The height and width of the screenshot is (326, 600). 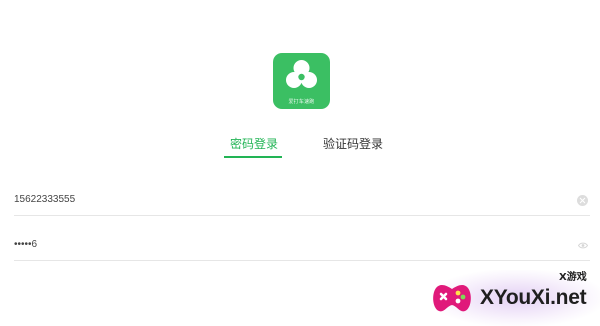 What do you see at coordinates (452, 298) in the screenshot?
I see `gamepad-icon` at bounding box center [452, 298].